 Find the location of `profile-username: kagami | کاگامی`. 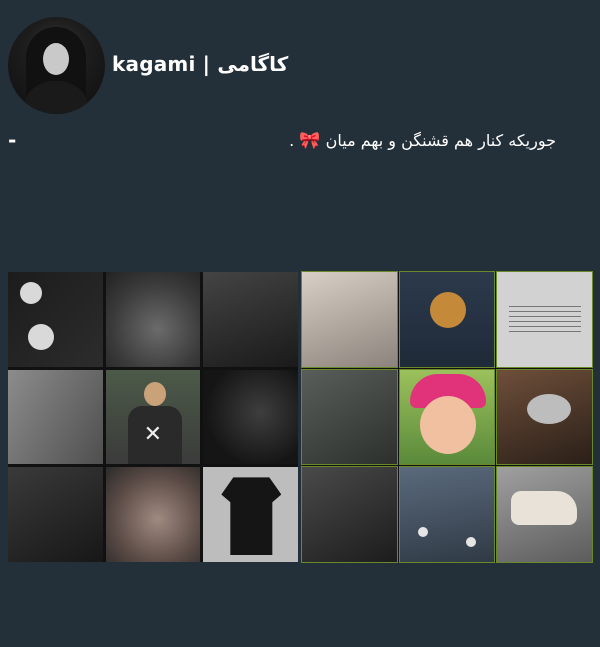

profile-username: kagami | کاگامی is located at coordinates (200, 64).